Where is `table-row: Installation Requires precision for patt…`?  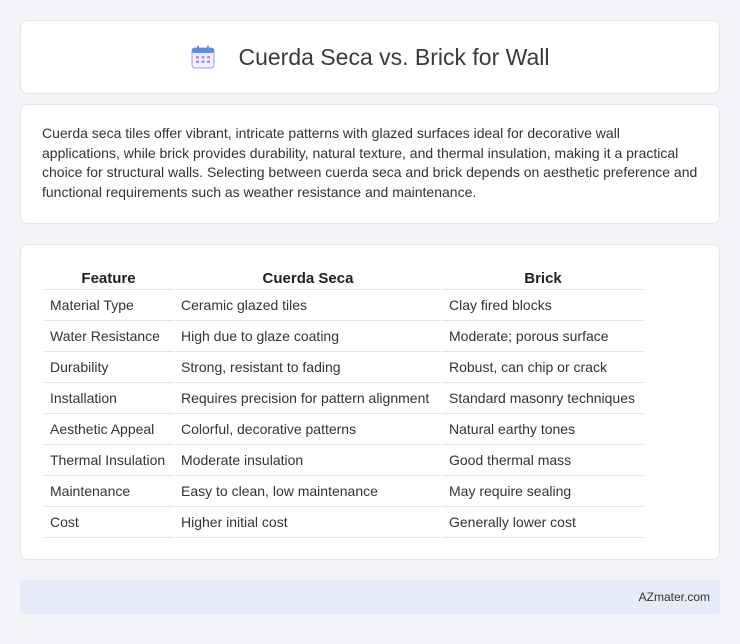
table-row: Installation Requires precision for patt… is located at coordinates (343, 398).